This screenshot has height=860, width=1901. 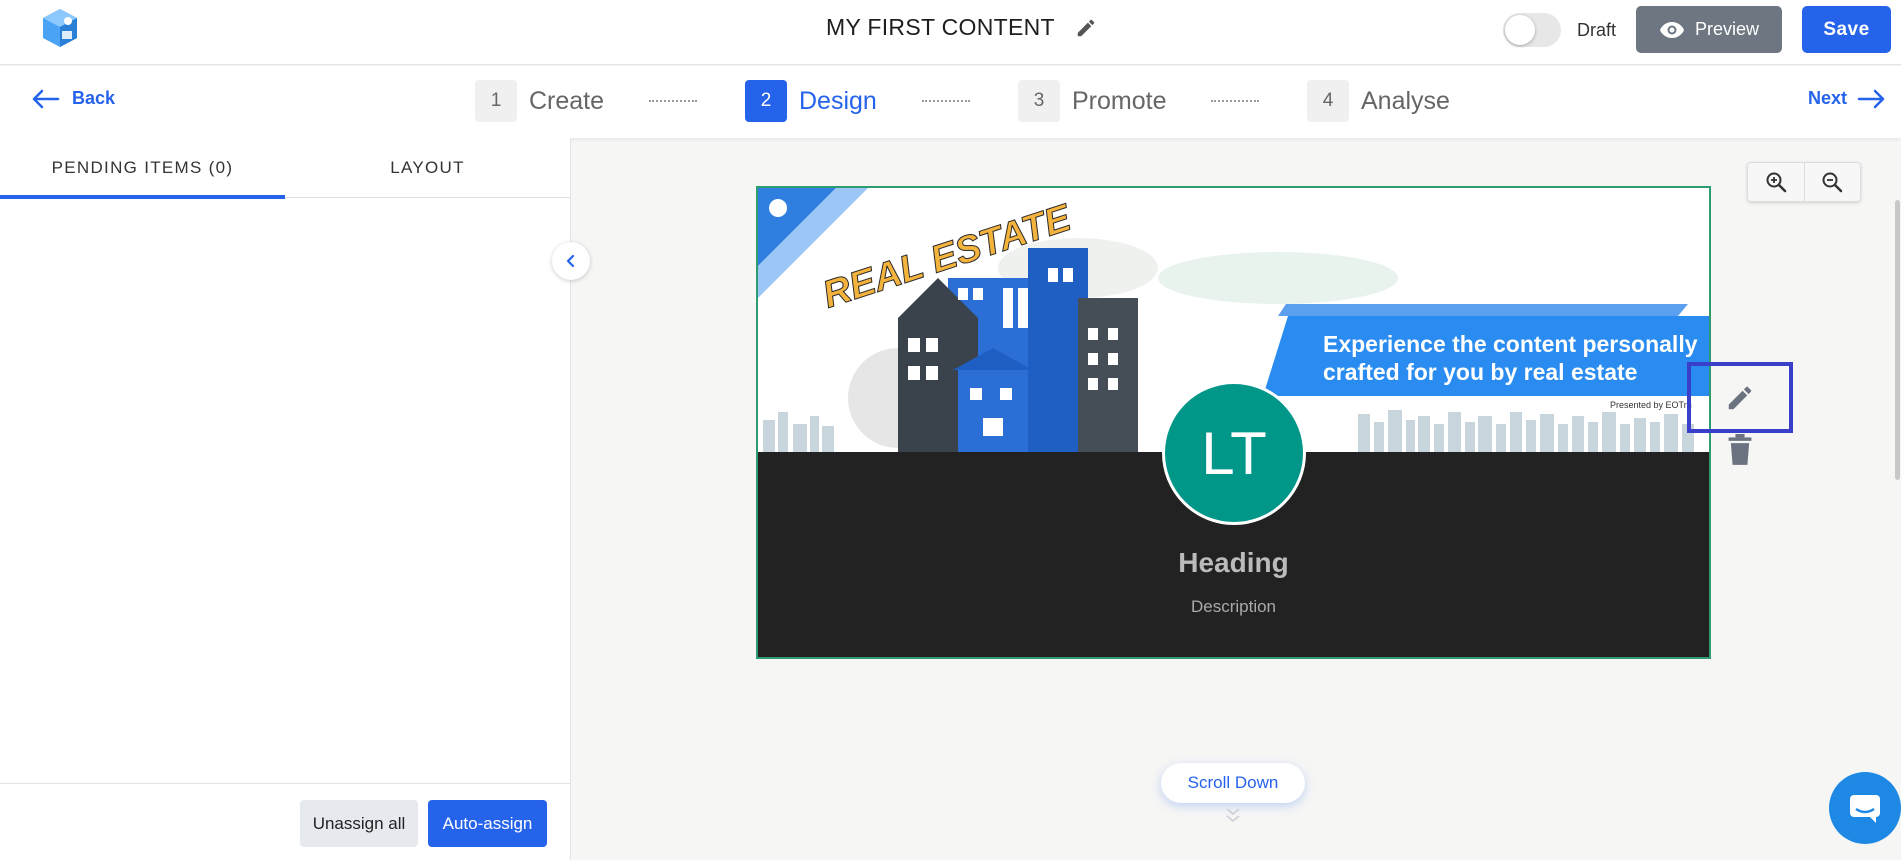 What do you see at coordinates (487, 823) in the screenshot?
I see `auto-assign-button: Auto-assign` at bounding box center [487, 823].